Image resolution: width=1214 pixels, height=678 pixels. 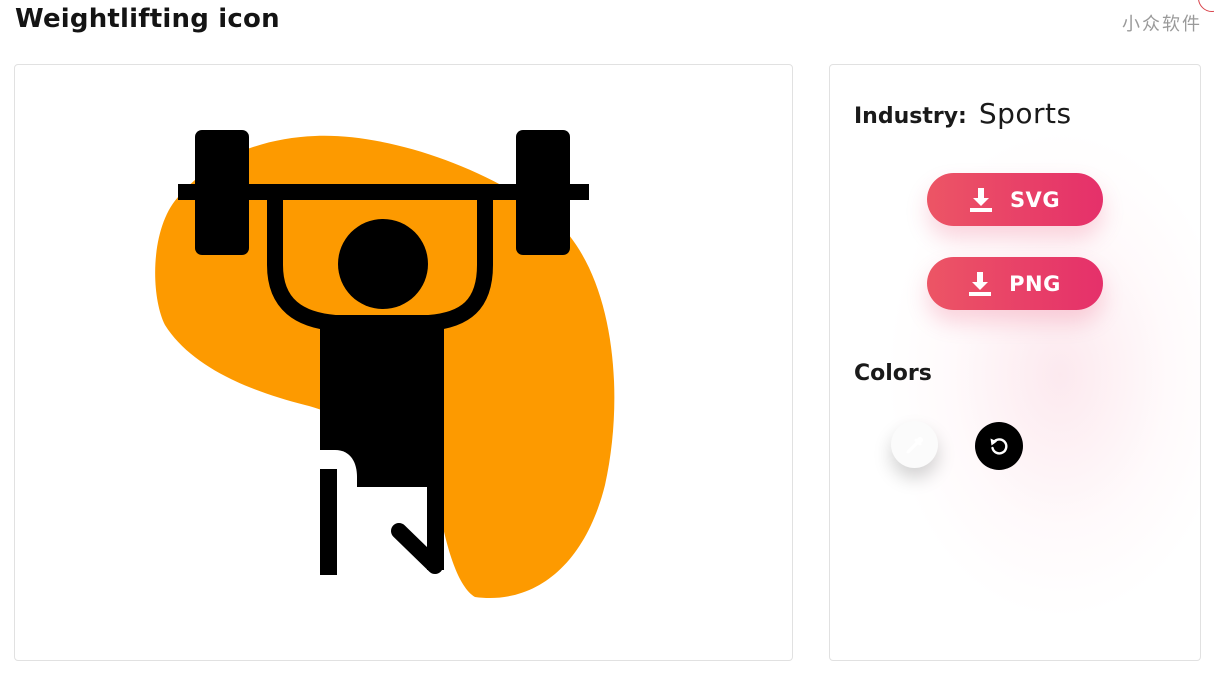 I want to click on right-plate, so click(x=543, y=192).